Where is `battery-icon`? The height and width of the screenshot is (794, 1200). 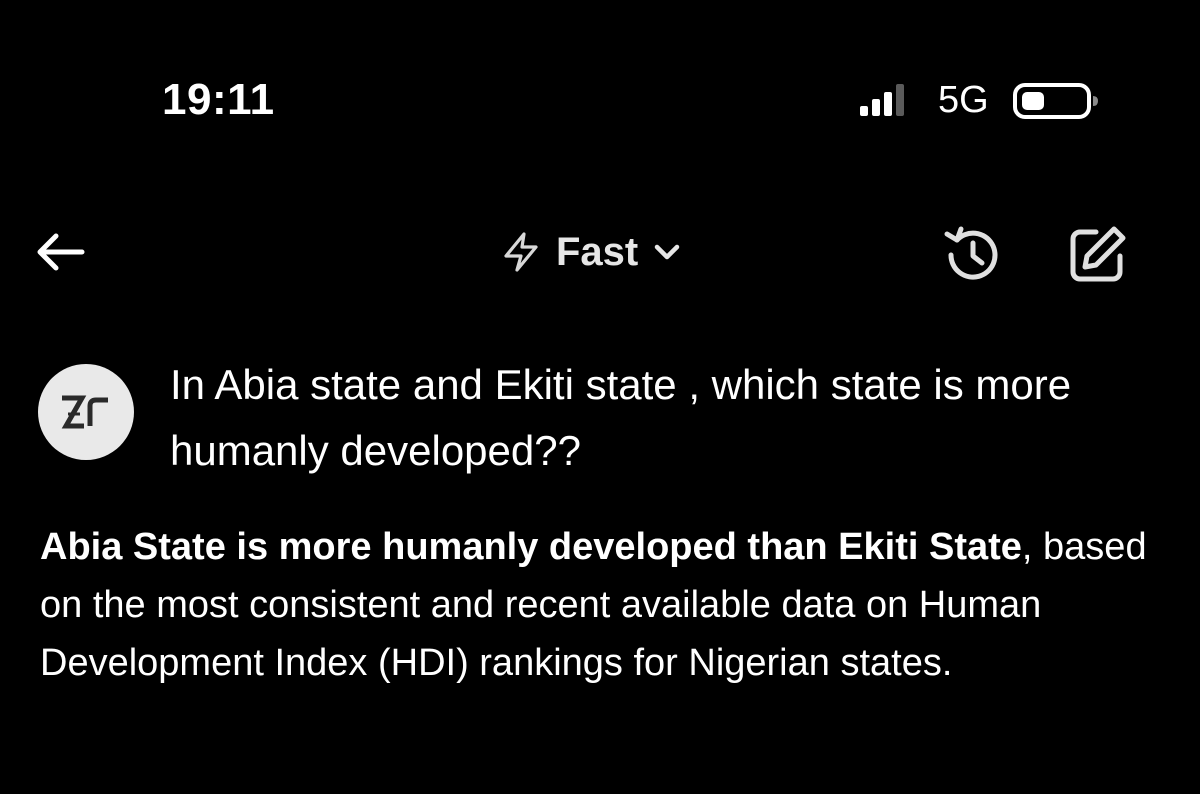 battery-icon is located at coordinates (1055, 101).